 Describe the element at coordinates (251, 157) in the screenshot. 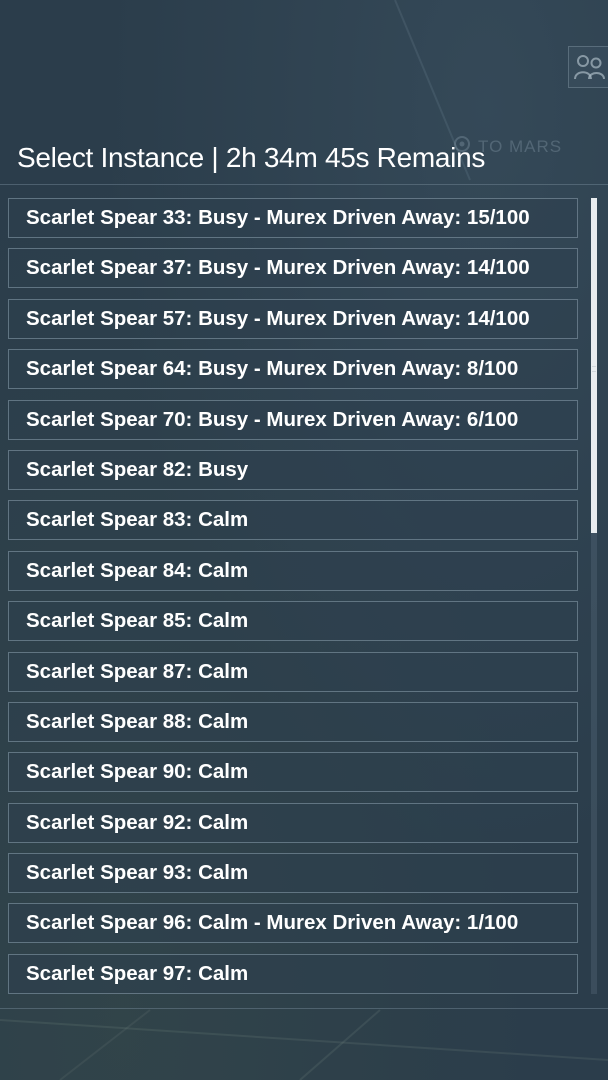

I see `page-title: Select Instance | 2h 34m 45s Remains` at that location.